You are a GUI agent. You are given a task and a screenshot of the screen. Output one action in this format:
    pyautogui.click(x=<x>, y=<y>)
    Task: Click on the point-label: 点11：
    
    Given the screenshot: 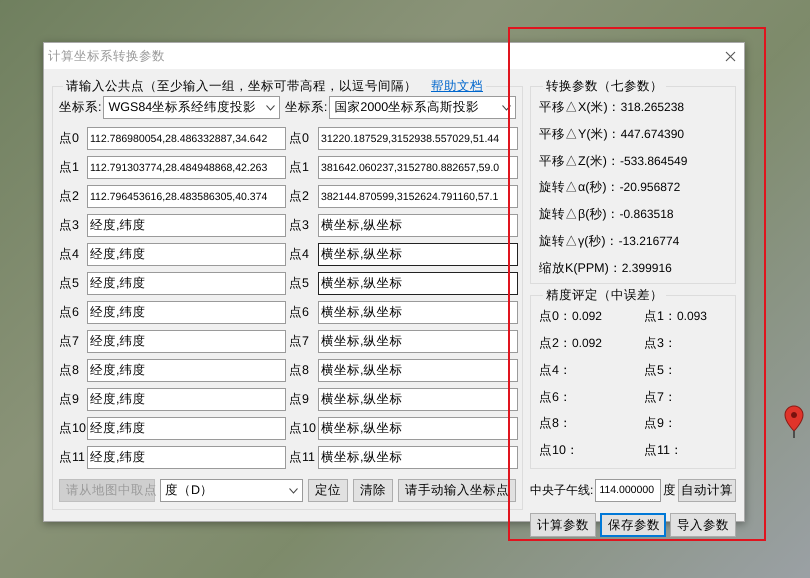 What is the action you would take?
    pyautogui.click(x=663, y=450)
    